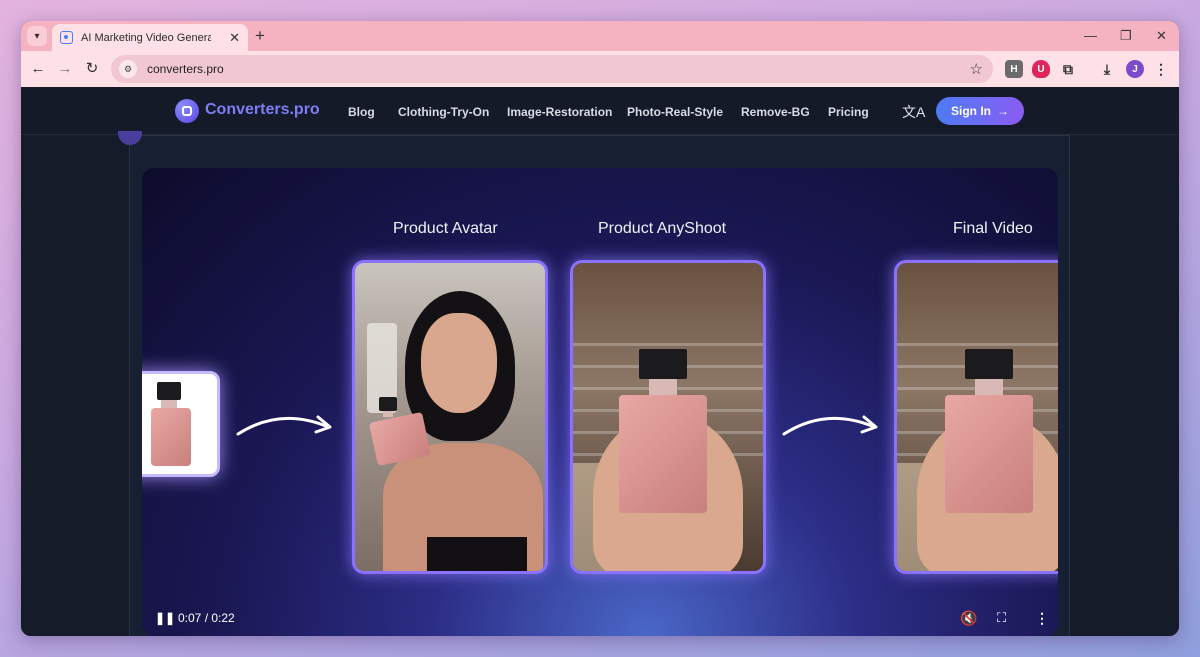 The width and height of the screenshot is (1200, 657). Describe the element at coordinates (662, 228) in the screenshot. I see `stage-label-product-anyshoot: Product AnyShoot` at that location.